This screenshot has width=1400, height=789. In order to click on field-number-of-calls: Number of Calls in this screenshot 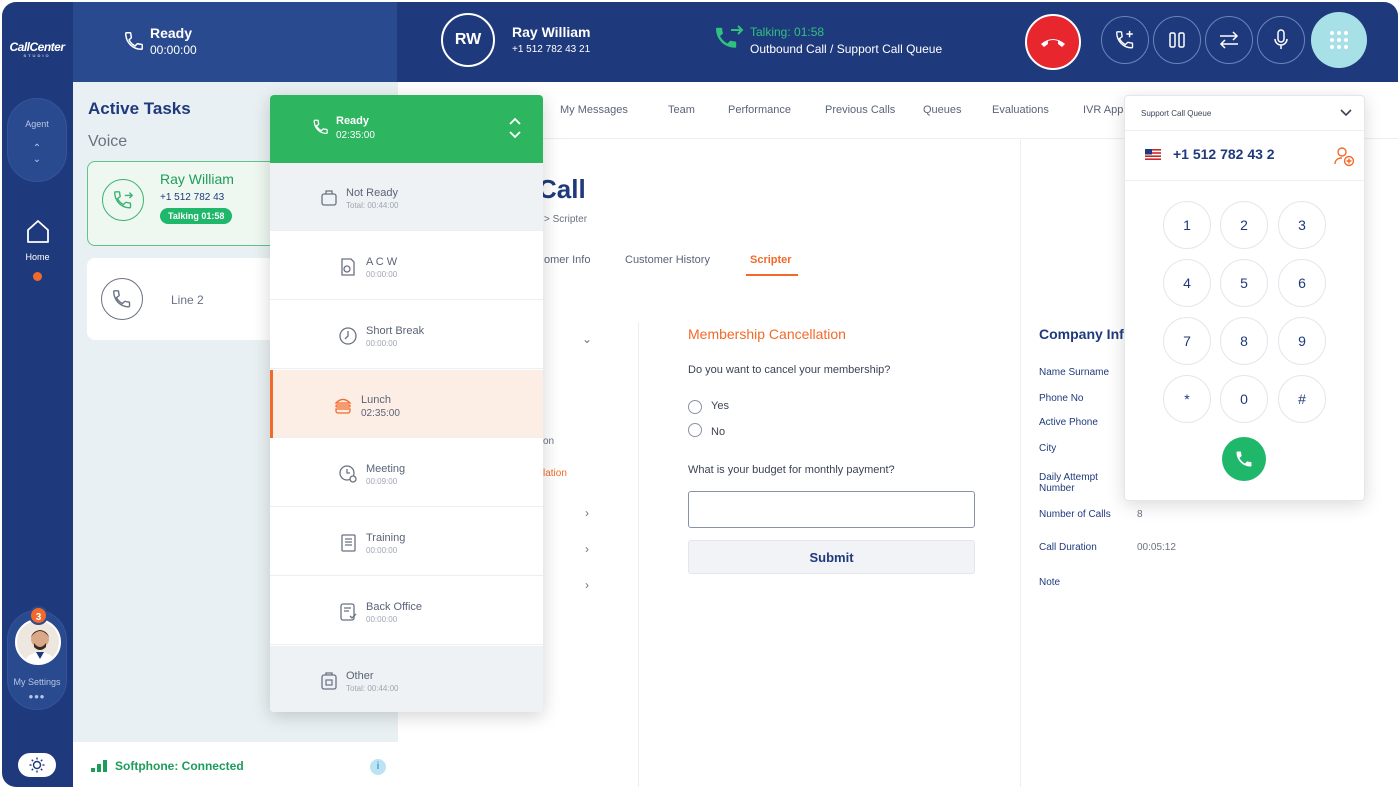, I will do `click(1075, 514)`.